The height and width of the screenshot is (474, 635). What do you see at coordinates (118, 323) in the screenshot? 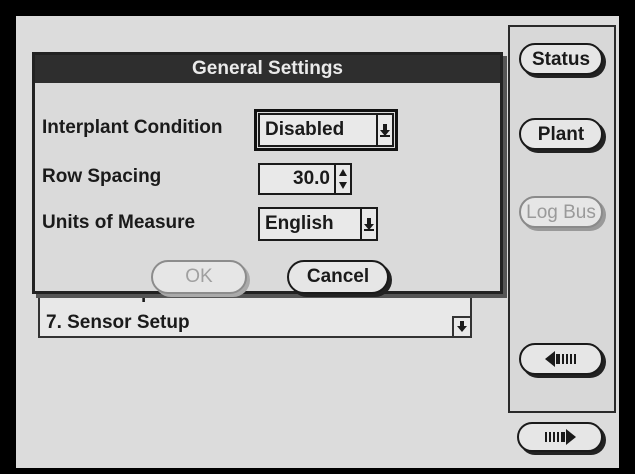
I see `menu-item-sensor-setup: 7. Sensor Setup` at bounding box center [118, 323].